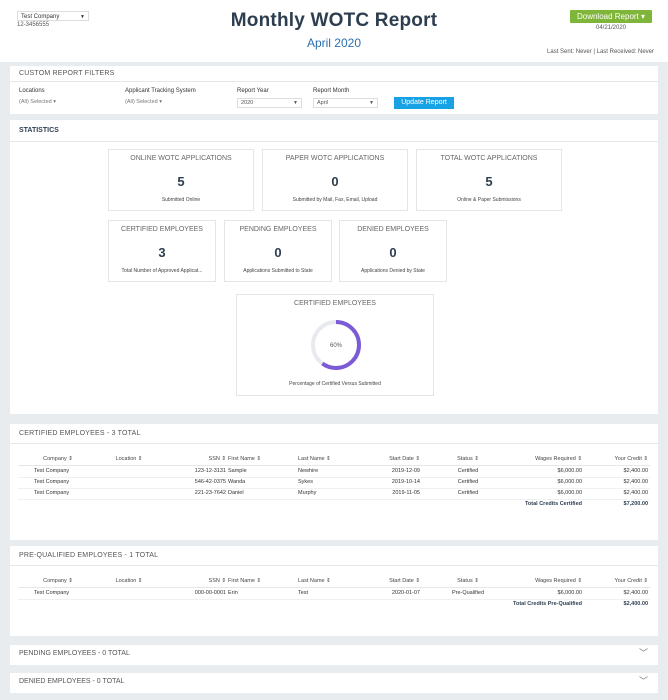  I want to click on cell-last-name: Sykes, so click(305, 482).